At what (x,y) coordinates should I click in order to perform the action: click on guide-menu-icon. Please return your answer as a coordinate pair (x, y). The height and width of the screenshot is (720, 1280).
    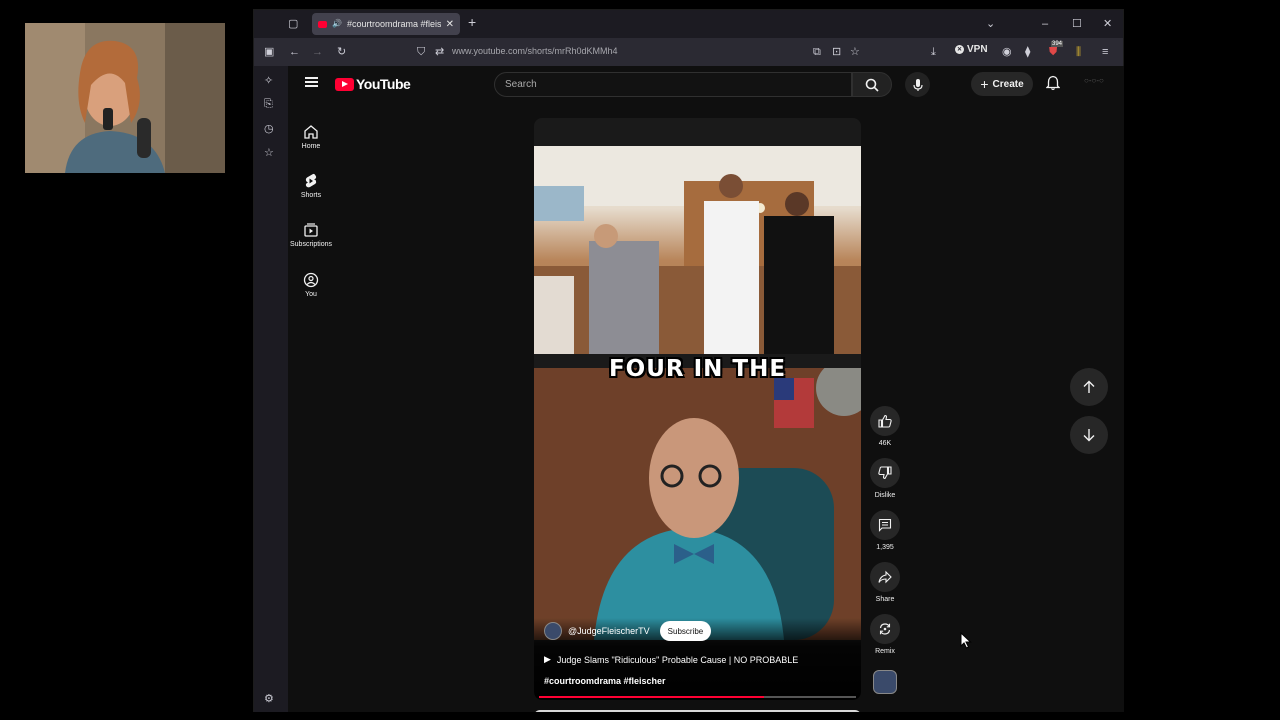
    Looking at the image, I should click on (311, 82).